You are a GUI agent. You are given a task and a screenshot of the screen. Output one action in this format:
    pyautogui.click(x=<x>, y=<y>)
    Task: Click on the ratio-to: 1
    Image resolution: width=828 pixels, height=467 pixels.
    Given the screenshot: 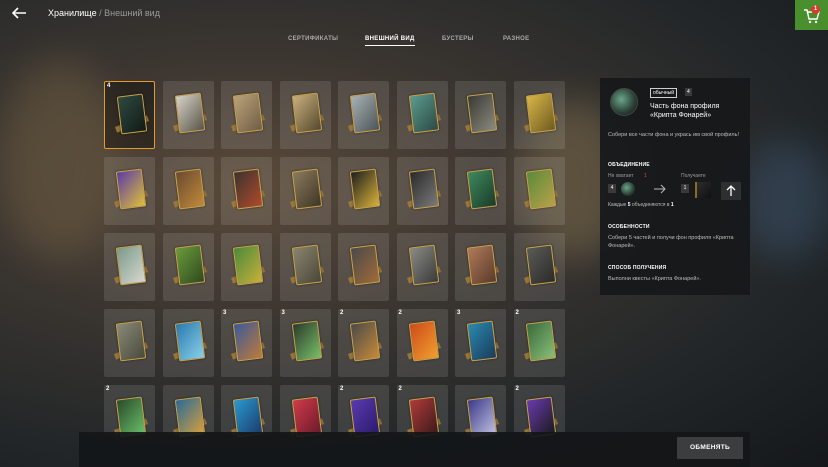 What is the action you would take?
    pyautogui.click(x=672, y=205)
    